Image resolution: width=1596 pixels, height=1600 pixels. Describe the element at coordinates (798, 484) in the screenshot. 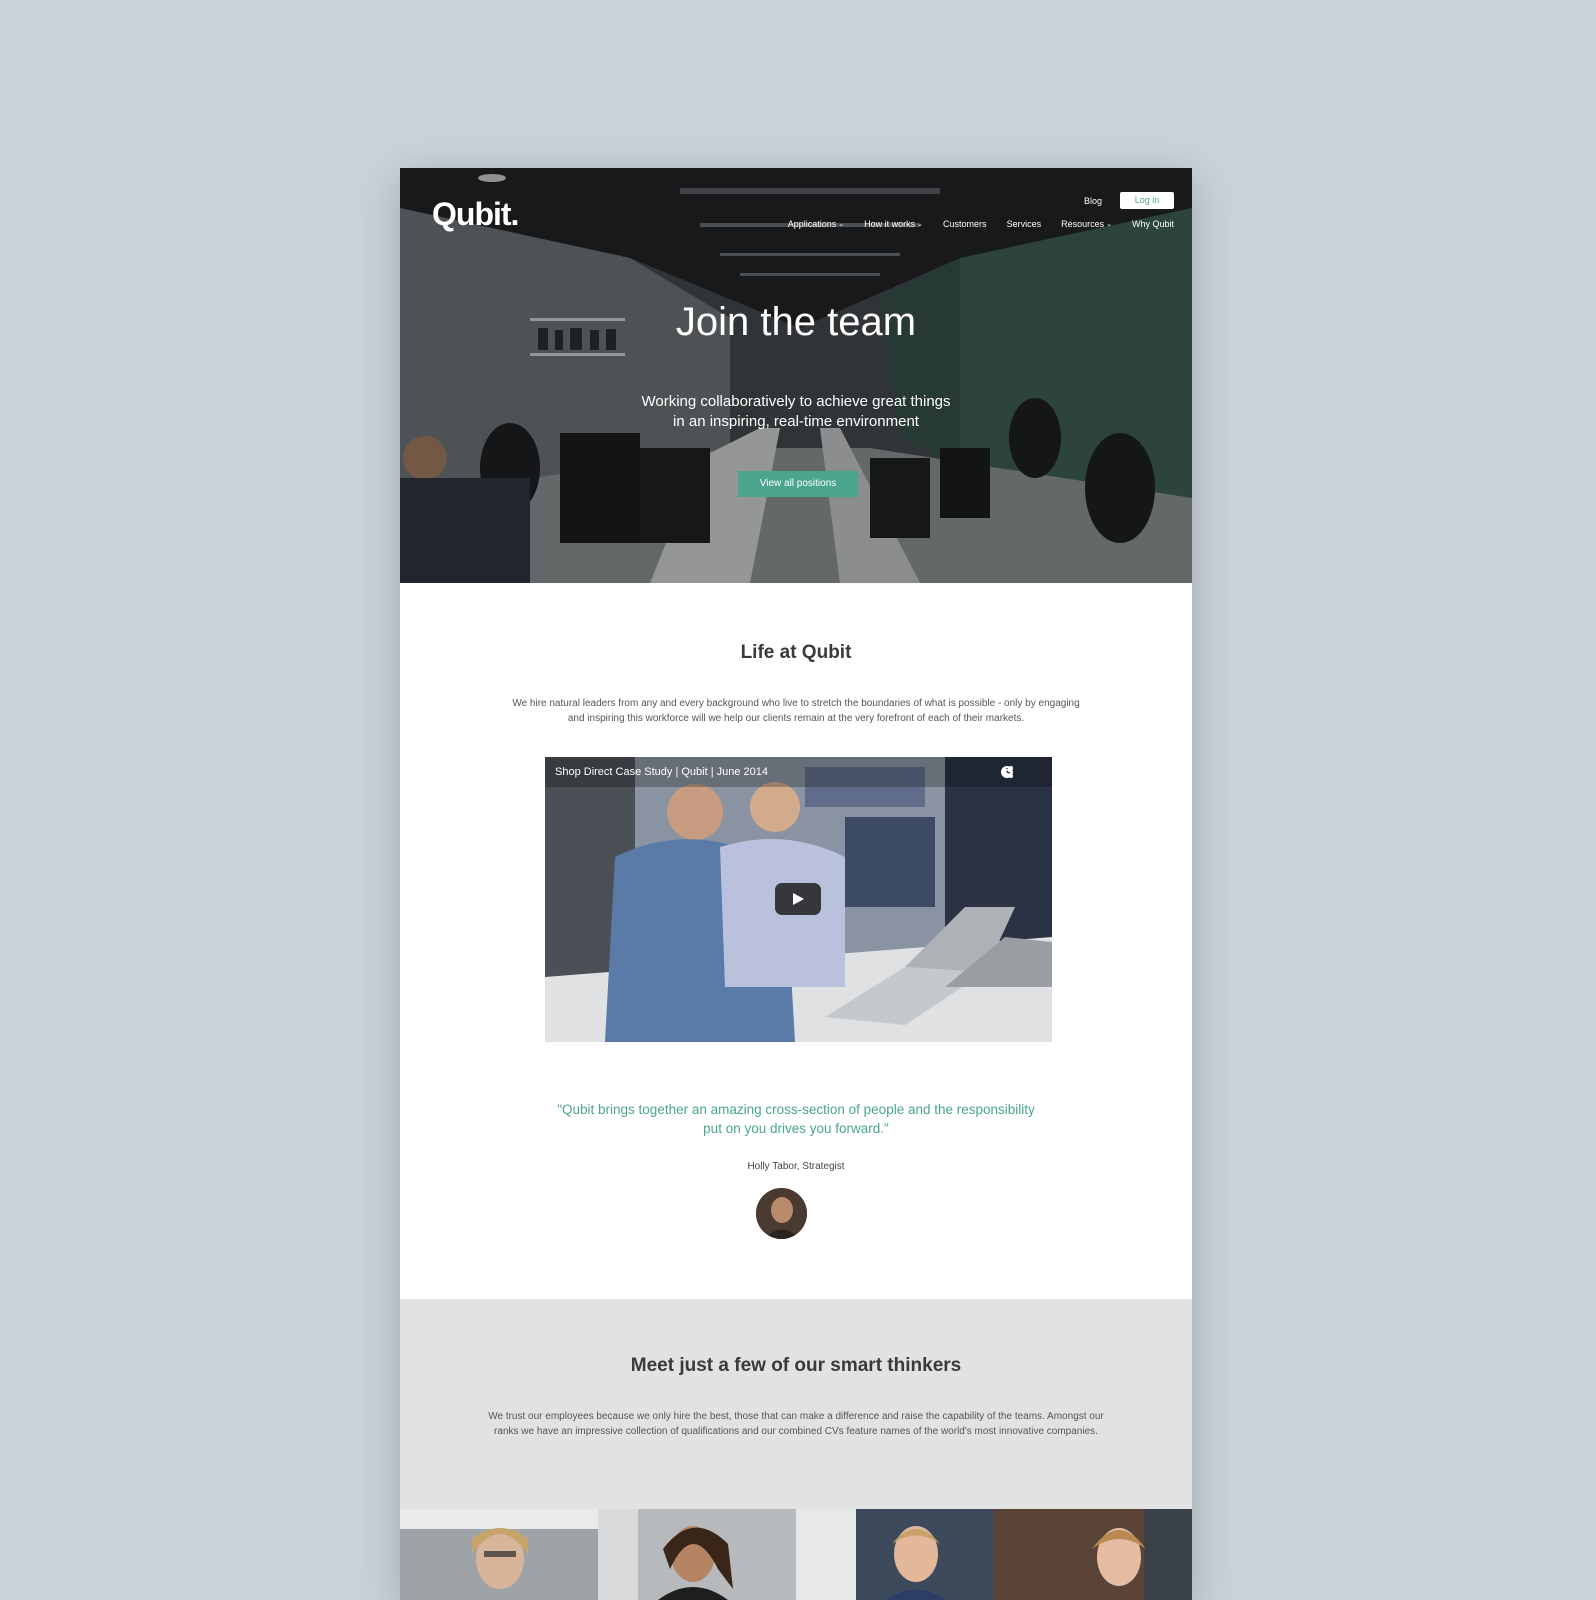

I see `view-all-positions-button: View all positions` at that location.